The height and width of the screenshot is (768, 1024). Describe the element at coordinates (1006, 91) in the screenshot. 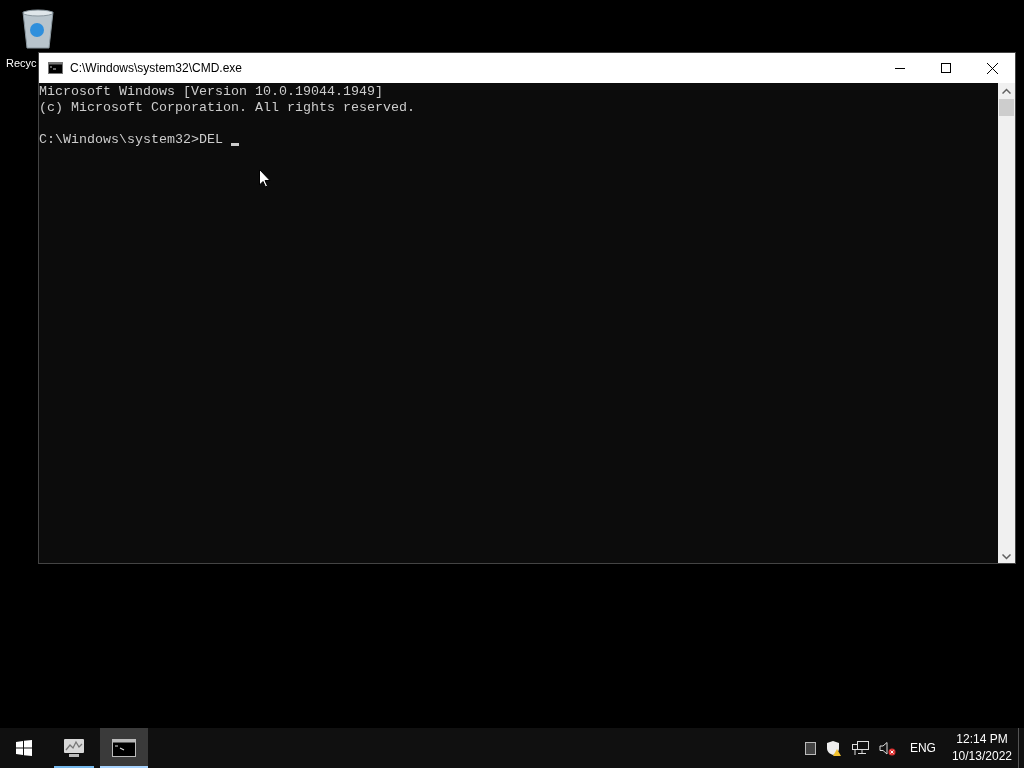

I see `scroll-up-icon` at that location.